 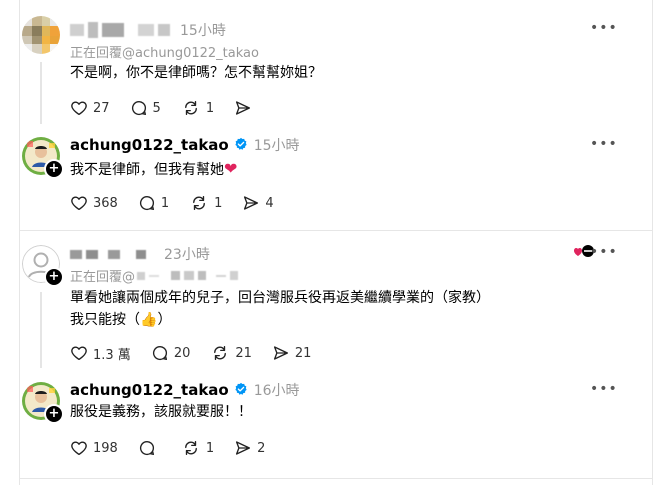 What do you see at coordinates (161, 412) in the screenshot?
I see `post-text: 服役是義務，該服就要服！！` at bounding box center [161, 412].